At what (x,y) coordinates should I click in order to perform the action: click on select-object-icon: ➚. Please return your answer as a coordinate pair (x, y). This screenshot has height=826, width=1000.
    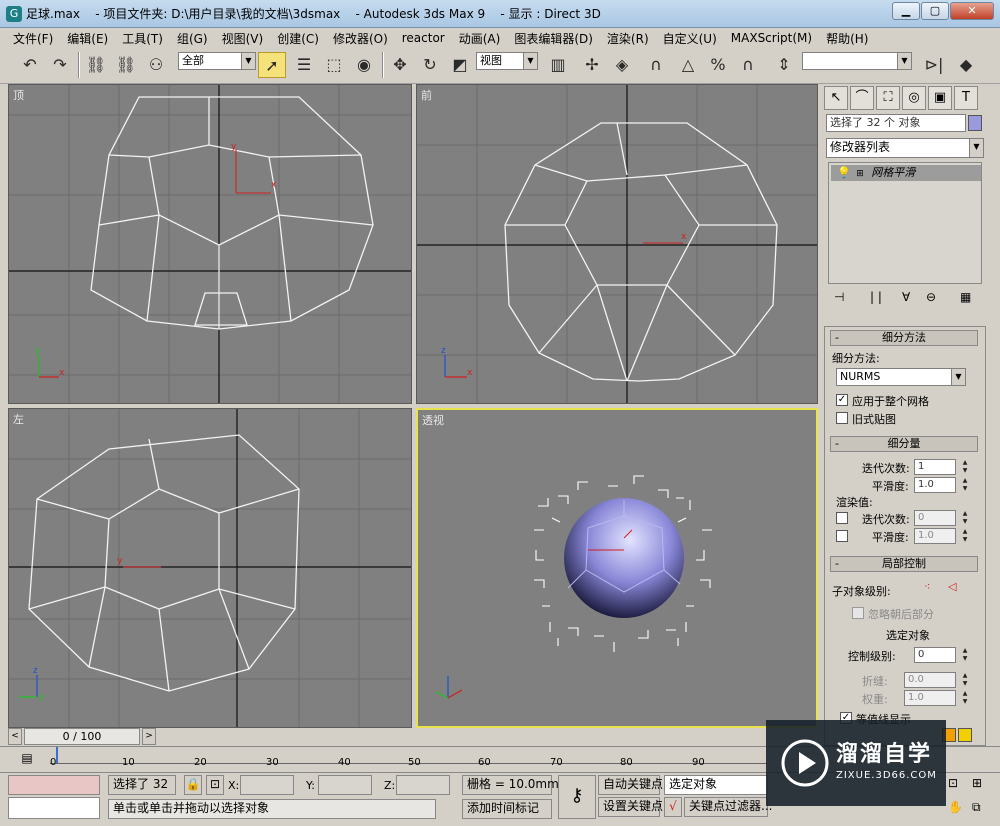
    Looking at the image, I should click on (272, 65).